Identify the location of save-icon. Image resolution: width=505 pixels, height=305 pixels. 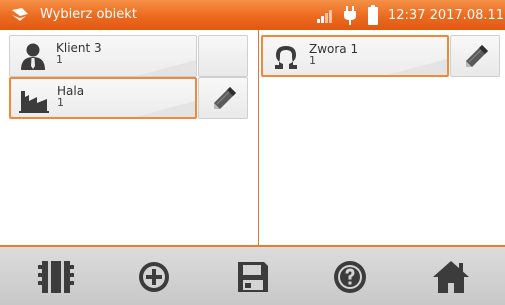
(253, 277).